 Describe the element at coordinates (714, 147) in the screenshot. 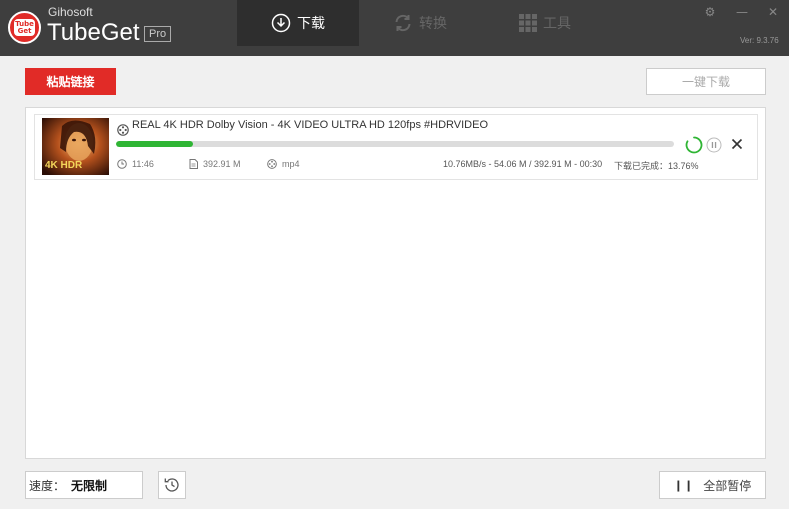

I see `pause-download-button` at that location.